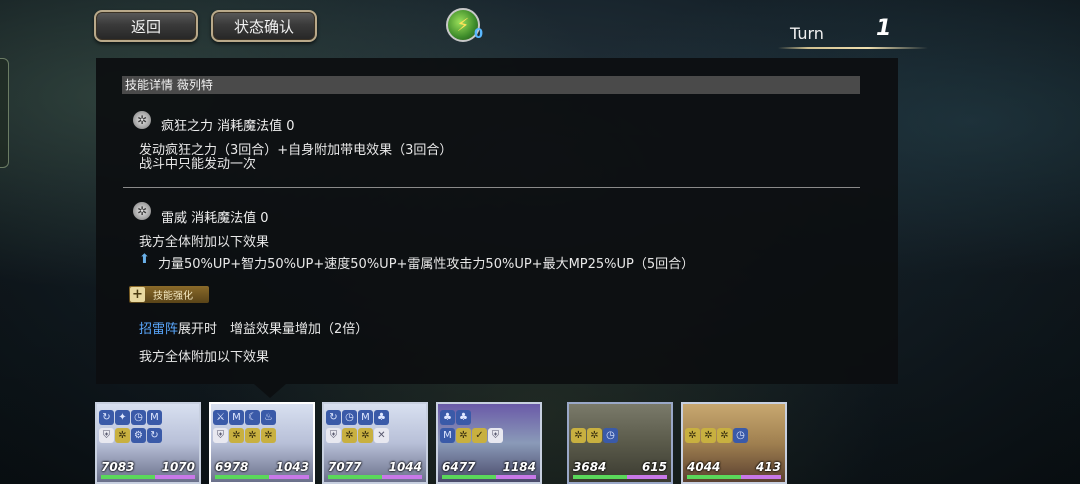  I want to click on enhance-line2: 我方全体附加以下效果, so click(204, 357).